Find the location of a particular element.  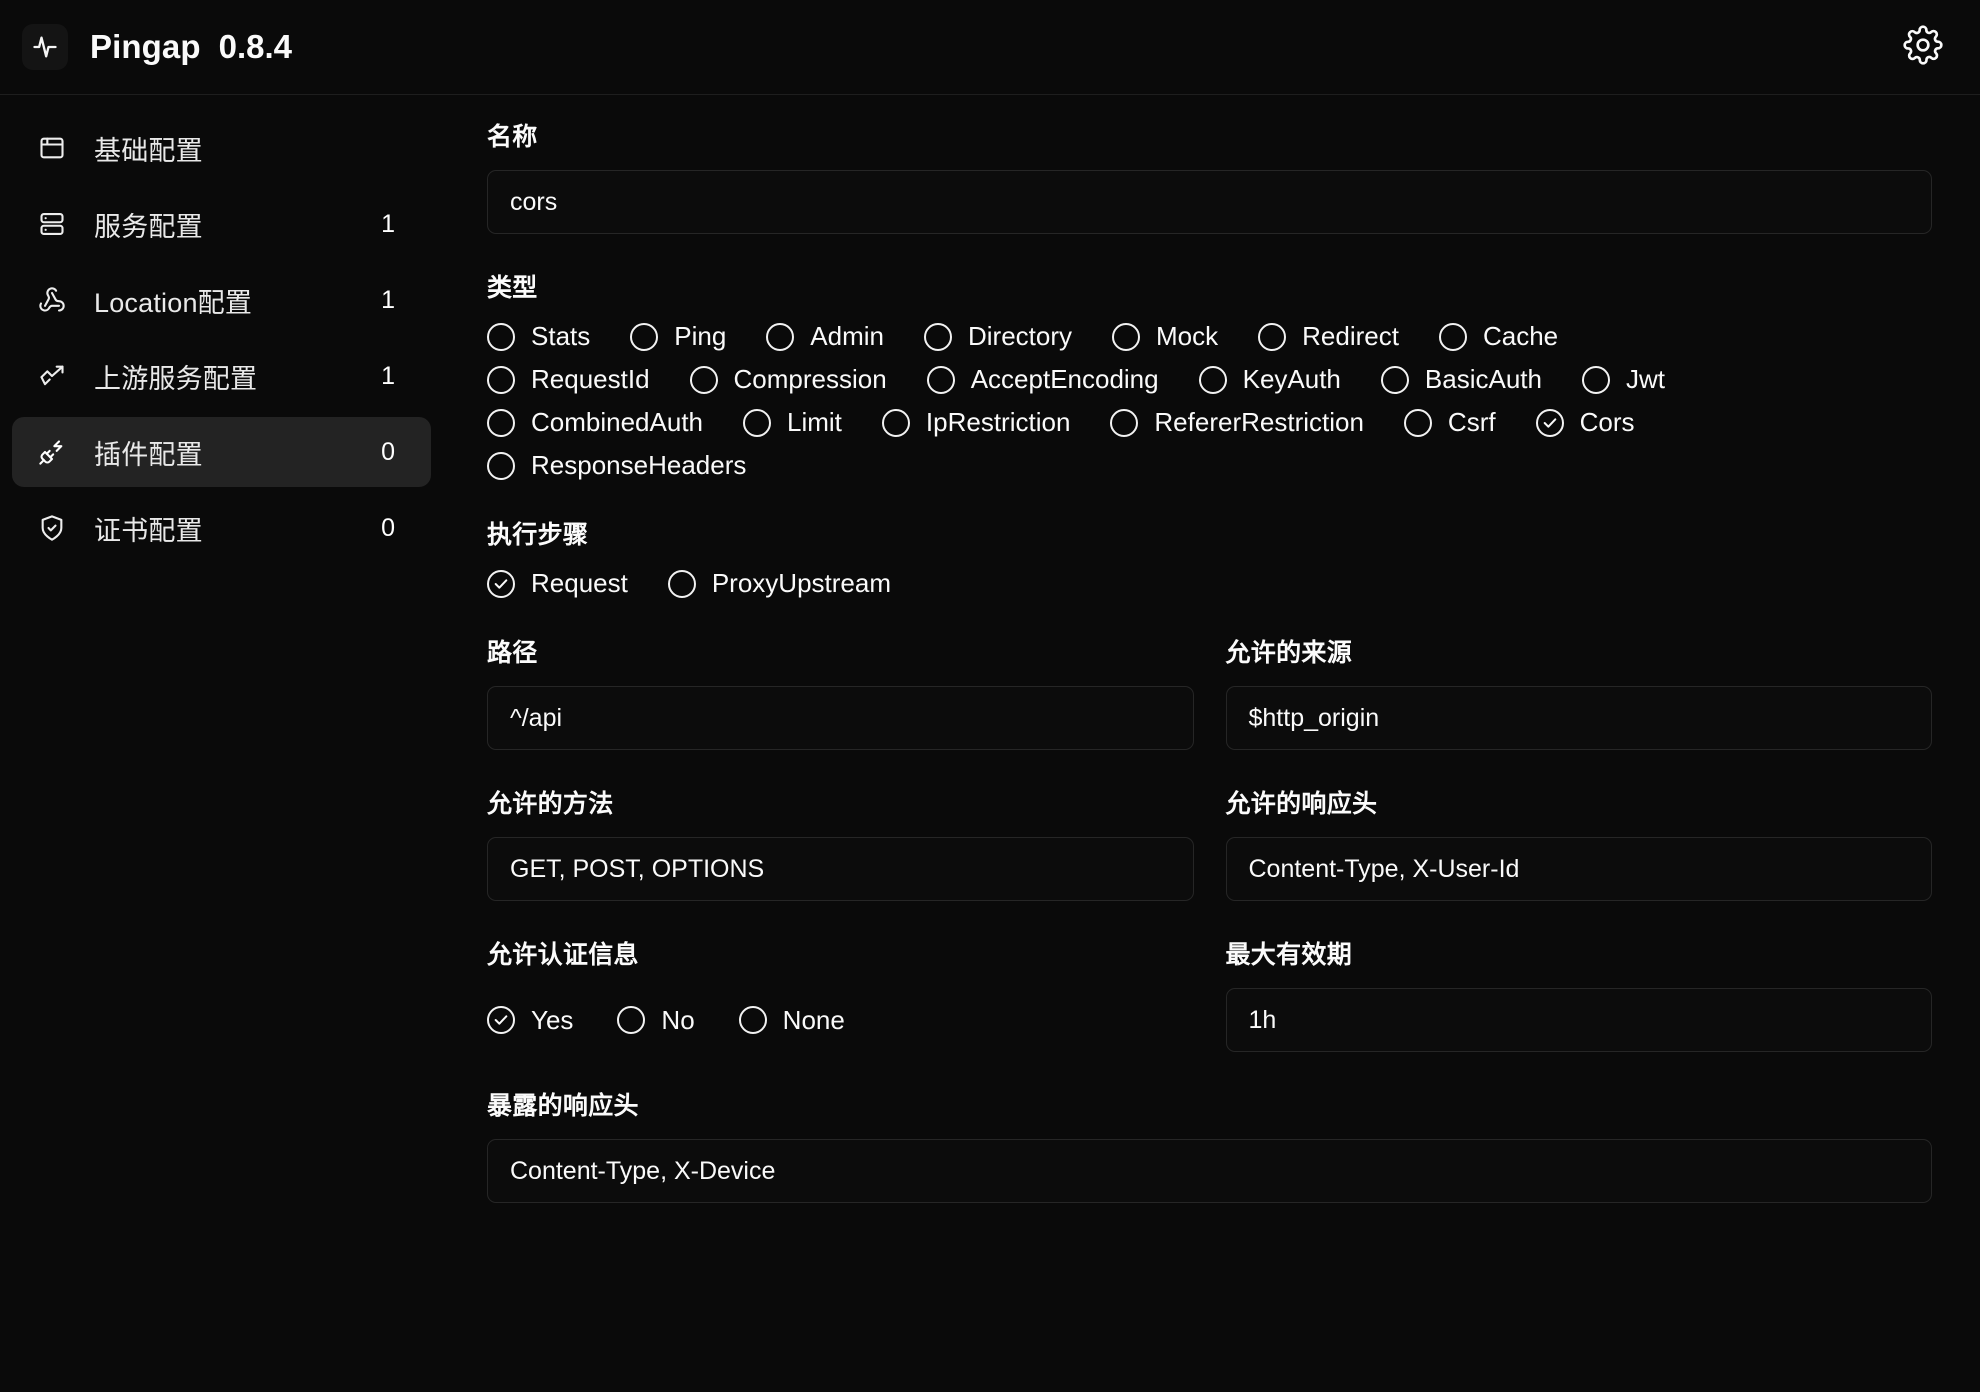

radio-type-cache: Cache is located at coordinates (1498, 336).